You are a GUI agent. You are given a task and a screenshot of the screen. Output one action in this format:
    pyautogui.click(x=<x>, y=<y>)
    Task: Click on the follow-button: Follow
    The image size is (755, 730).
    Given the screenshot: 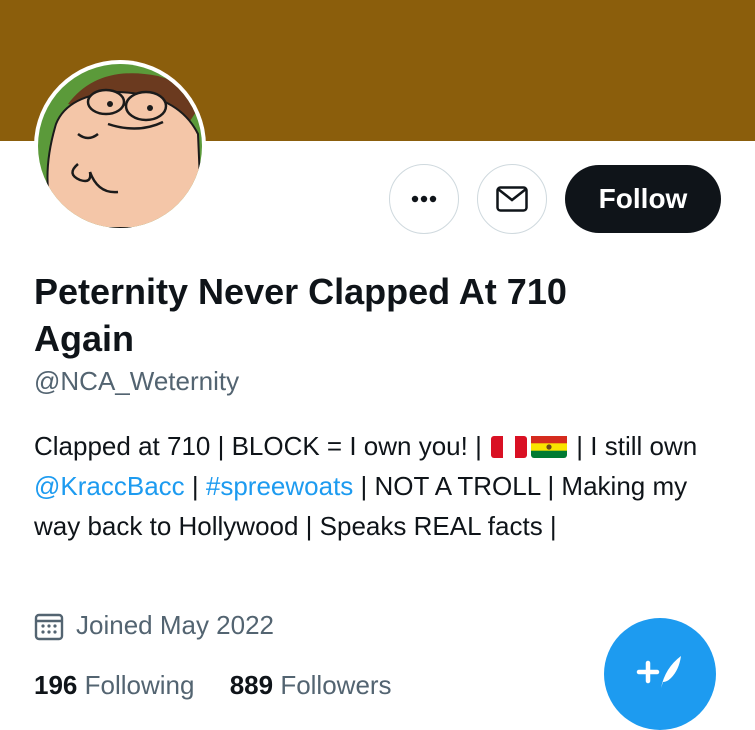 What is the action you would take?
    pyautogui.click(x=643, y=199)
    